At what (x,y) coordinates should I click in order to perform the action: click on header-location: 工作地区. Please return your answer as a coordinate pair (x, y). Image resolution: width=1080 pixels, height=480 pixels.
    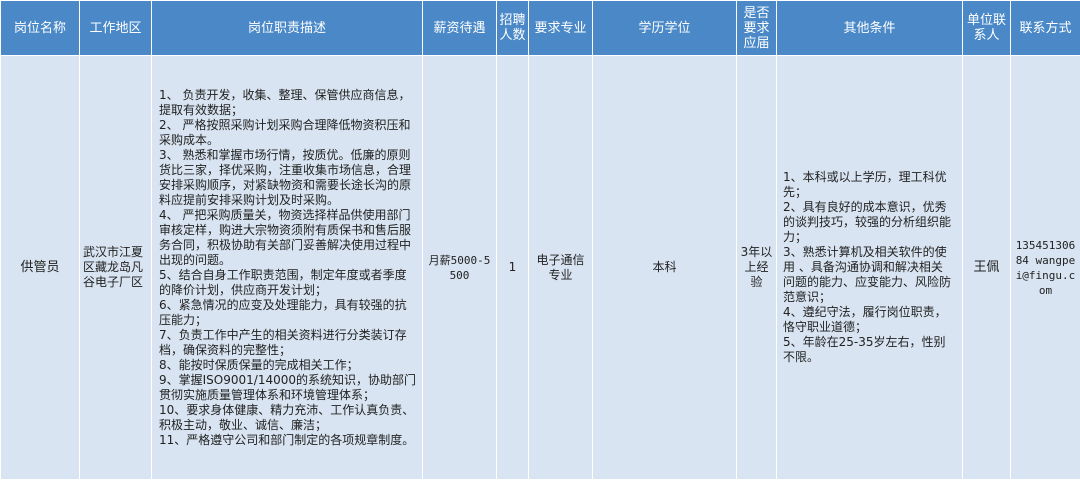
    Looking at the image, I should click on (115, 28).